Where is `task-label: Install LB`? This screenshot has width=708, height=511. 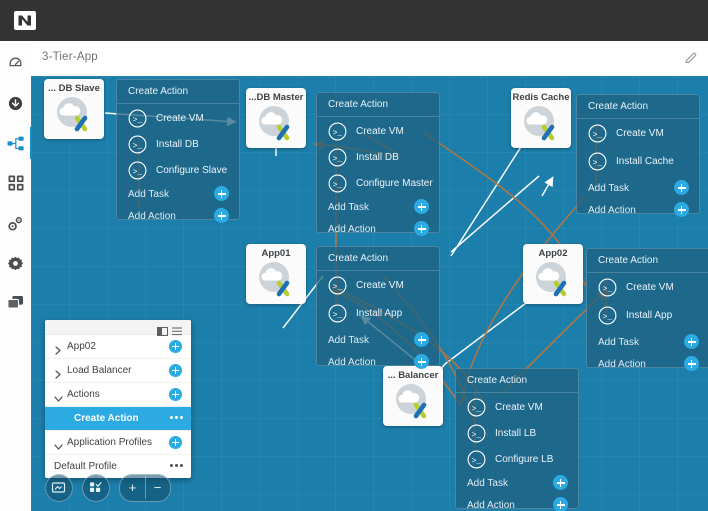
task-label: Install LB is located at coordinates (516, 433).